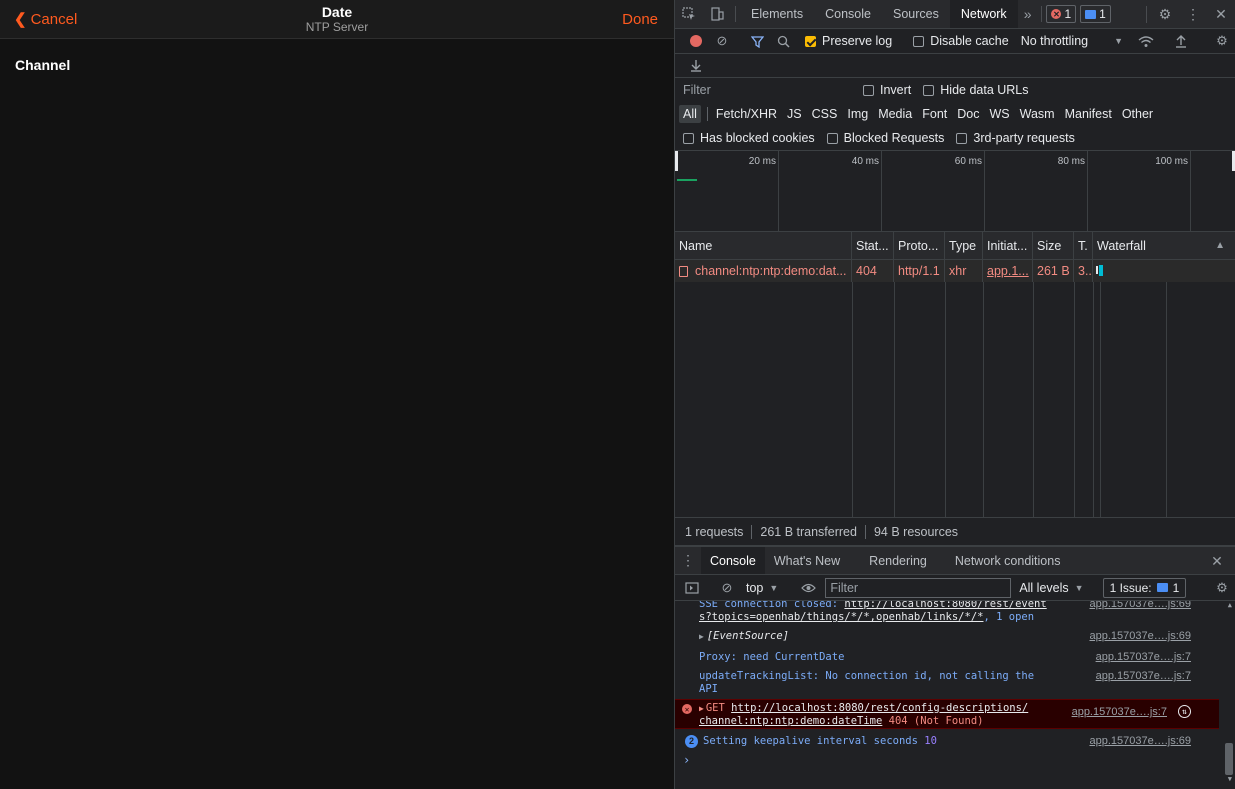 The width and height of the screenshot is (1235, 789). Describe the element at coordinates (777, 14) in the screenshot. I see `tab-elements: Elements` at that location.